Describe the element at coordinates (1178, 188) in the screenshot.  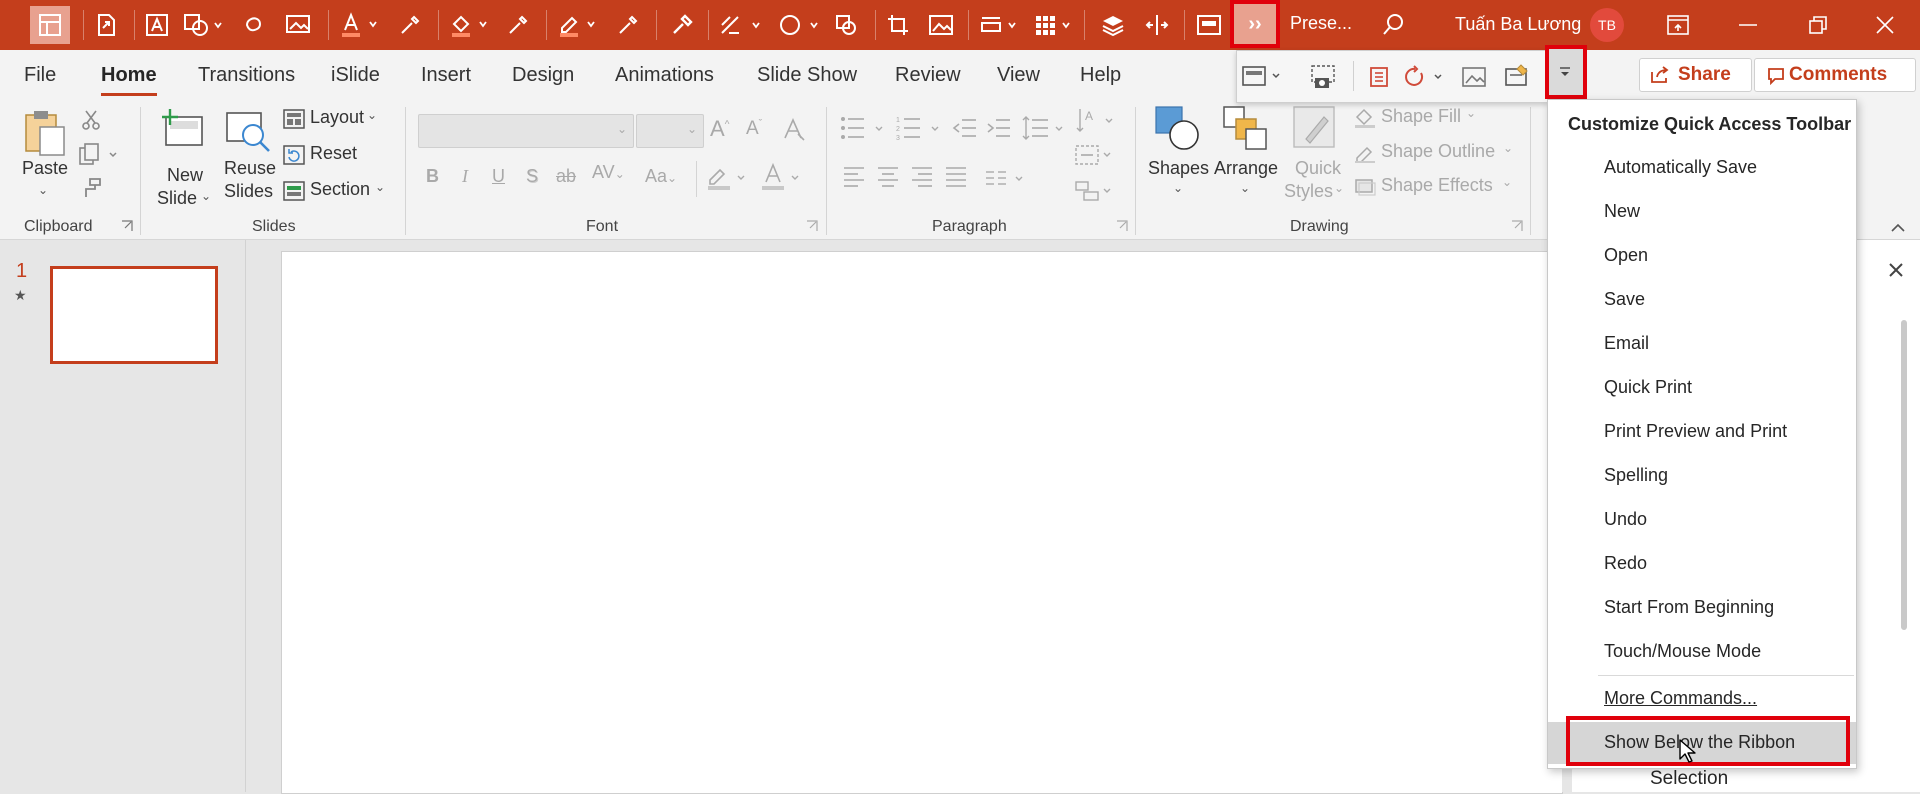
I see `shapes-dropdown-icon: ⌄` at that location.